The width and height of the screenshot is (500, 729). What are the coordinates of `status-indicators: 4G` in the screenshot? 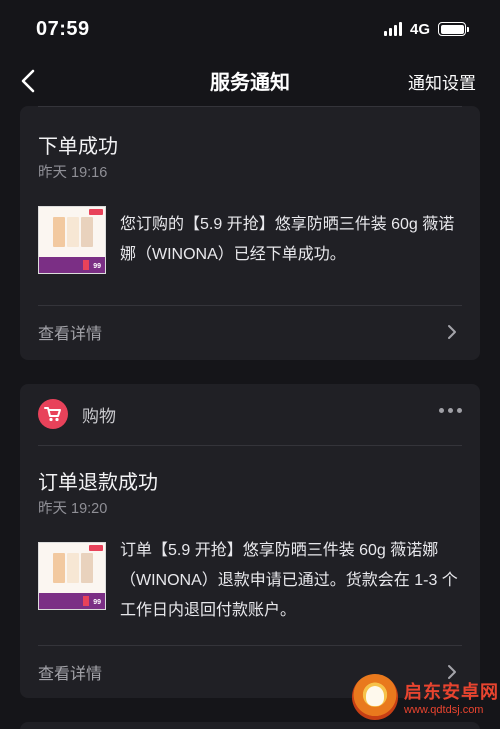 It's located at (426, 29).